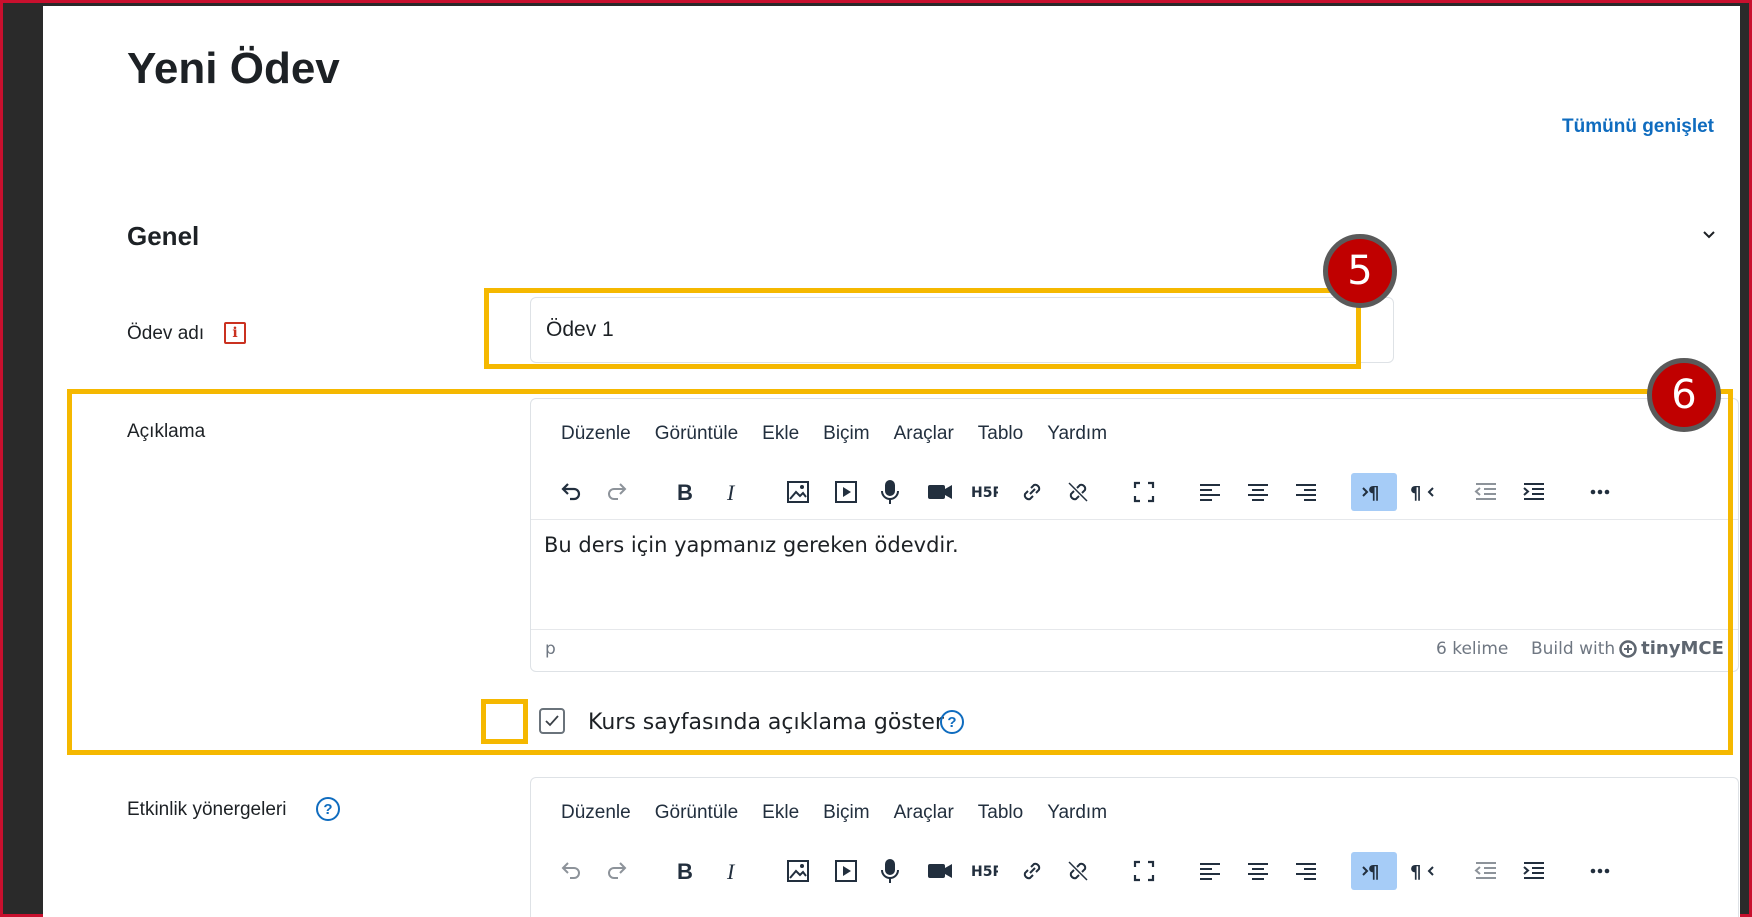 The height and width of the screenshot is (917, 1752). What do you see at coordinates (1638, 127) in the screenshot?
I see `expand-all-link: Tümünü genişlet` at bounding box center [1638, 127].